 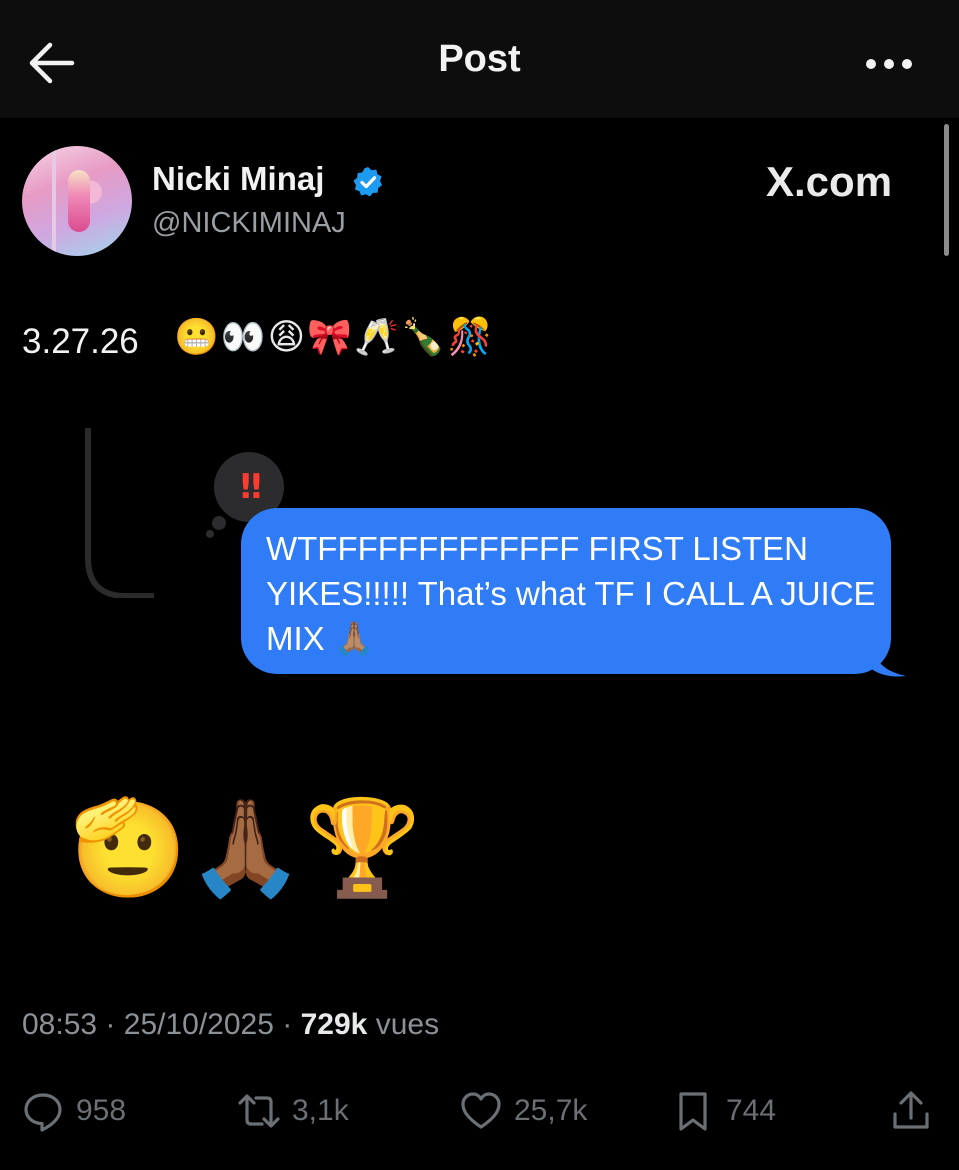 I want to click on post-date: 25/10/2025, so click(x=198, y=1024).